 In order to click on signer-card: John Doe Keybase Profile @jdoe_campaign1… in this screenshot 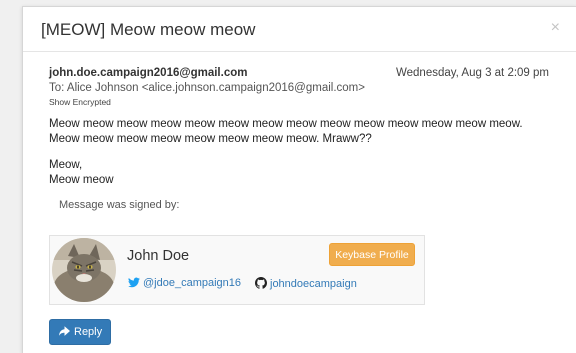, I will do `click(237, 270)`.